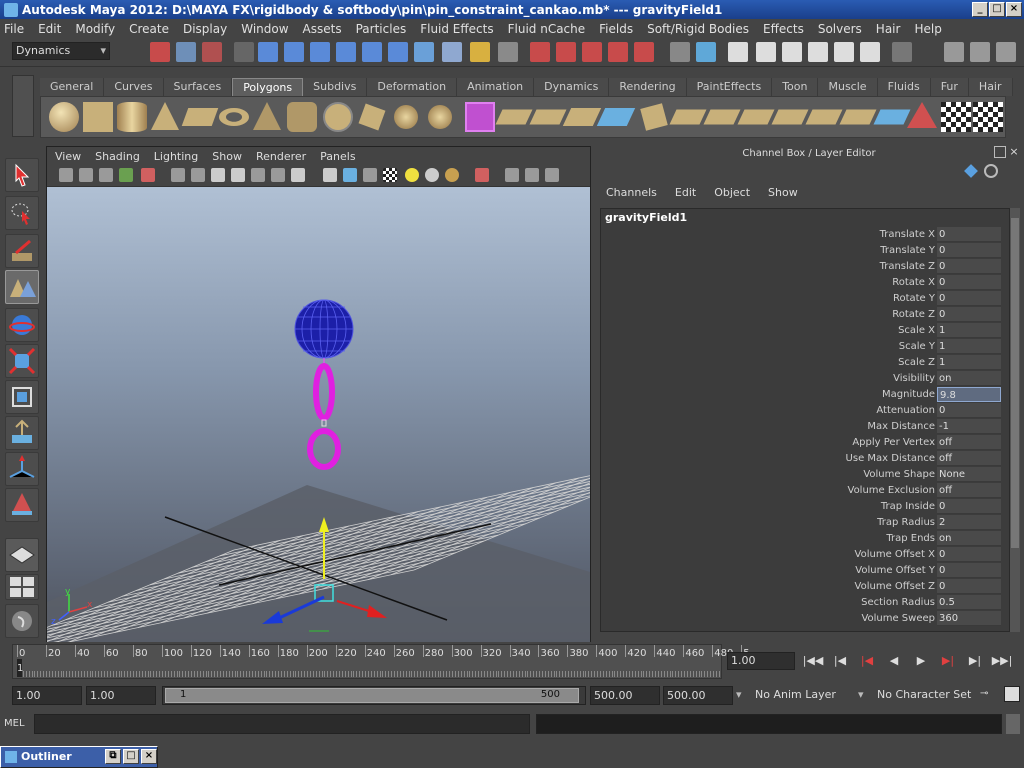 This screenshot has height=768, width=1024. I want to click on viewport-menu-view: View, so click(68, 156).